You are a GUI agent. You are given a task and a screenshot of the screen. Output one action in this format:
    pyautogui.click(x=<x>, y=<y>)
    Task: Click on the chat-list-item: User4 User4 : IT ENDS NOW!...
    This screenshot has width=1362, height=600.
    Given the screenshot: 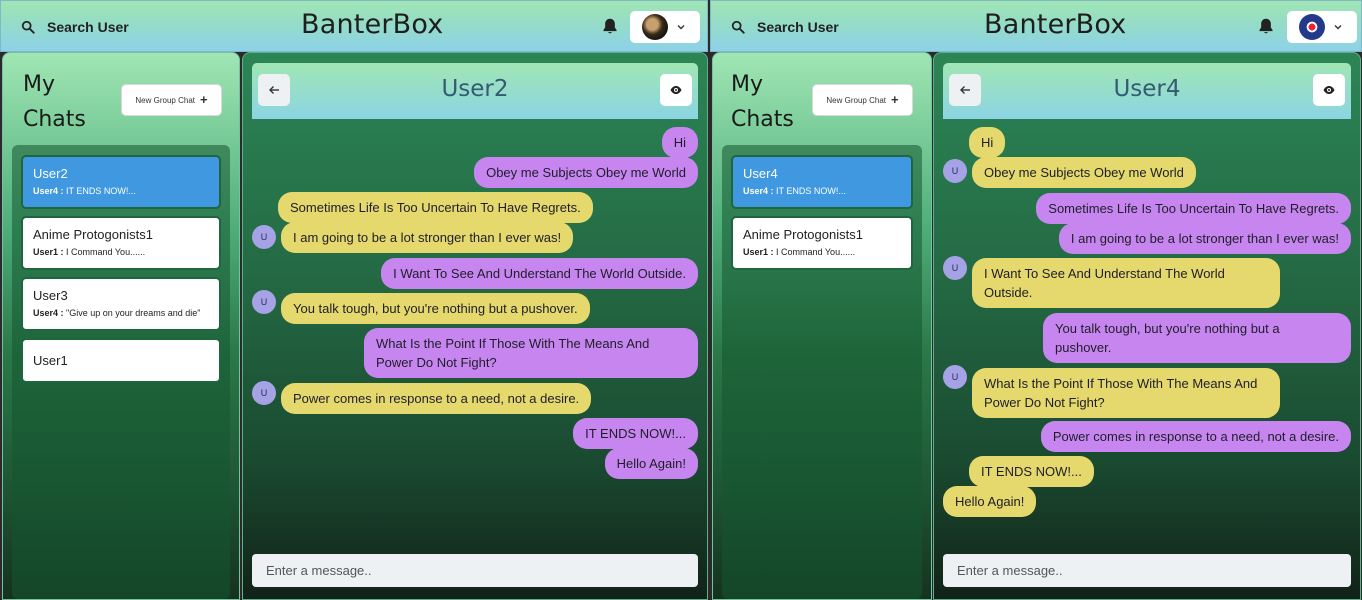 What is the action you would take?
    pyautogui.click(x=822, y=182)
    